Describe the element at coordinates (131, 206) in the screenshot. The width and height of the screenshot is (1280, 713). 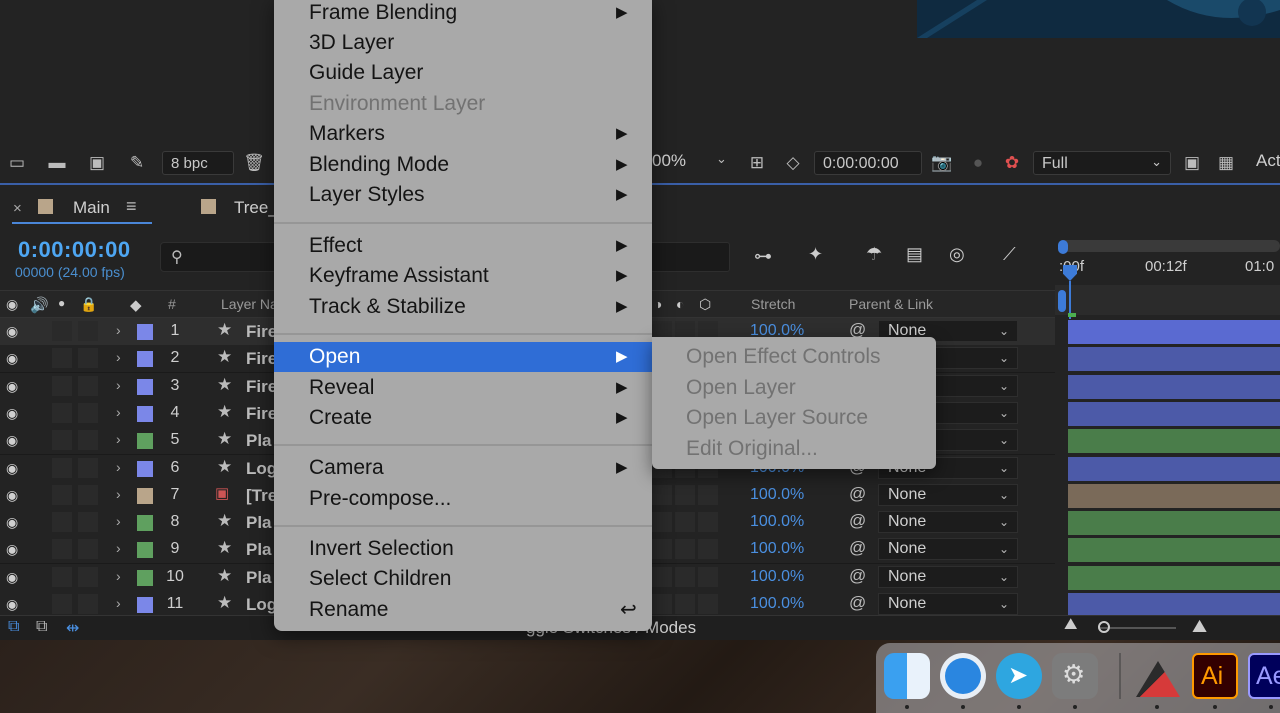
I see `menu-icon: ≡` at that location.